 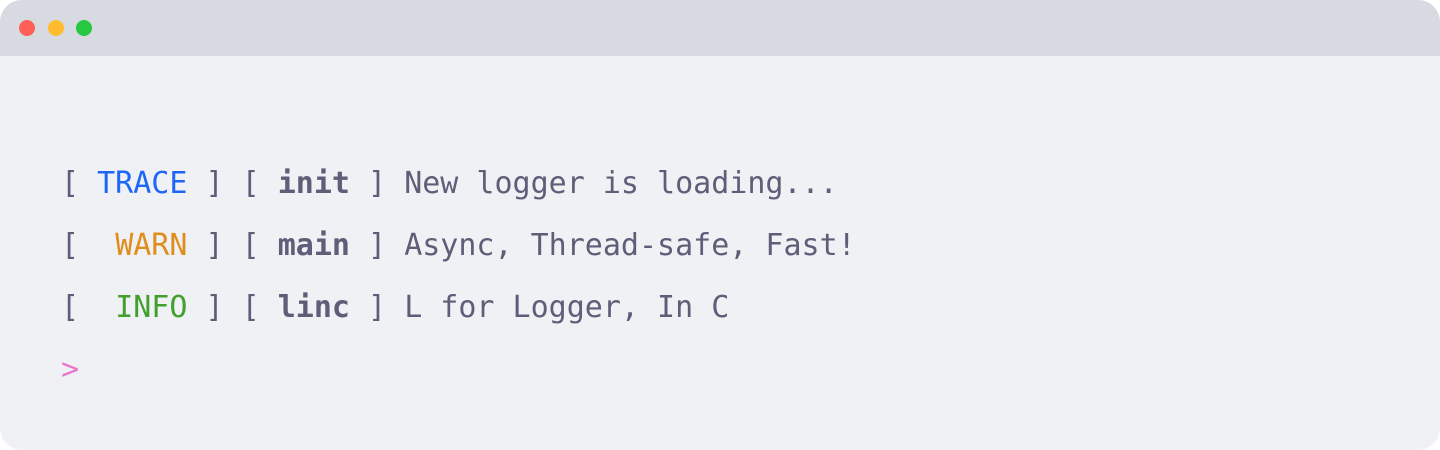 I want to click on maximize-icon, so click(x=84, y=28).